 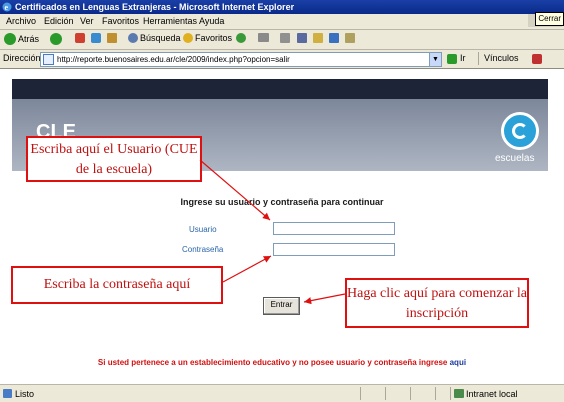 I want to click on callout-arrows, so click(x=272, y=232).